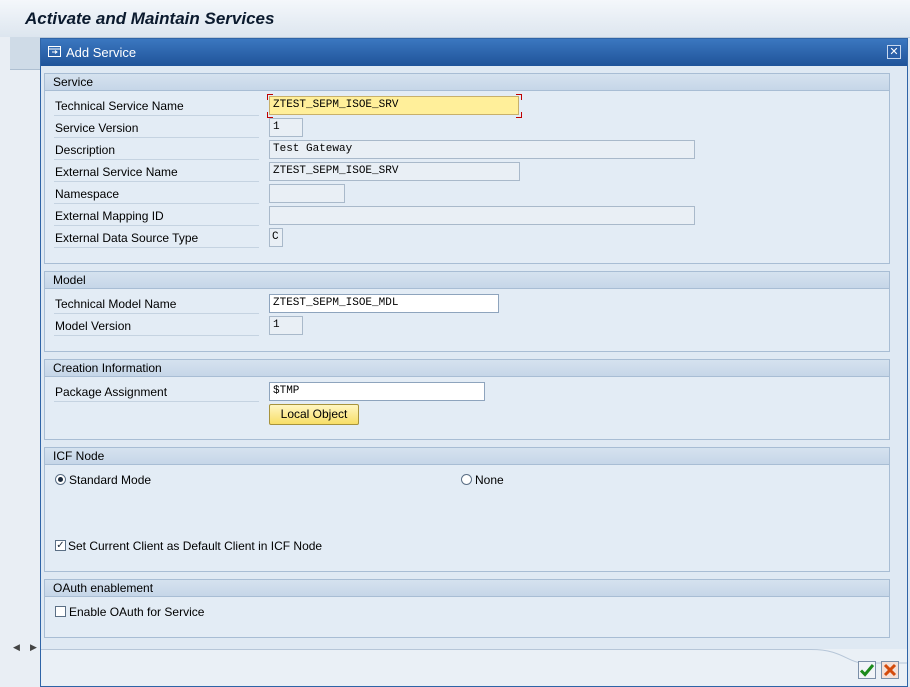 The height and width of the screenshot is (687, 910). Describe the element at coordinates (156, 216) in the screenshot. I see `external-mapping-id-label: External Mapping ID` at that location.